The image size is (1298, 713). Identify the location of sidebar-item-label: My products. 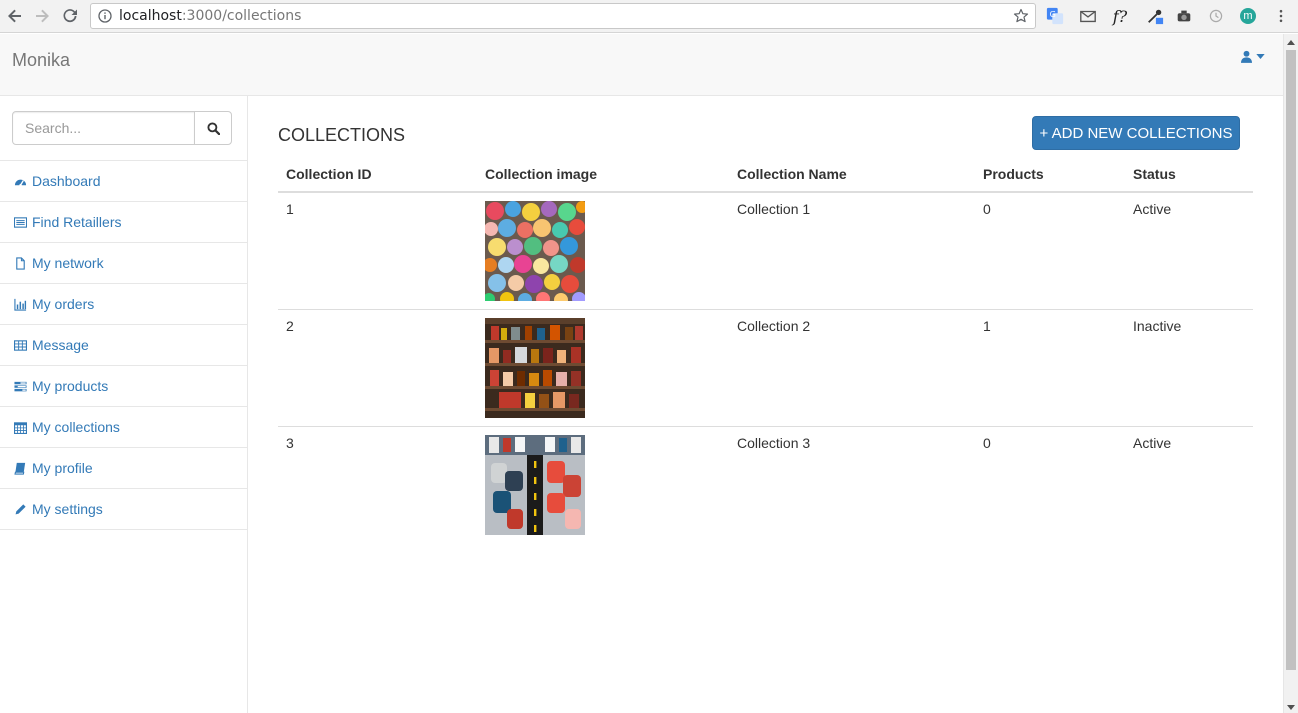
(70, 386).